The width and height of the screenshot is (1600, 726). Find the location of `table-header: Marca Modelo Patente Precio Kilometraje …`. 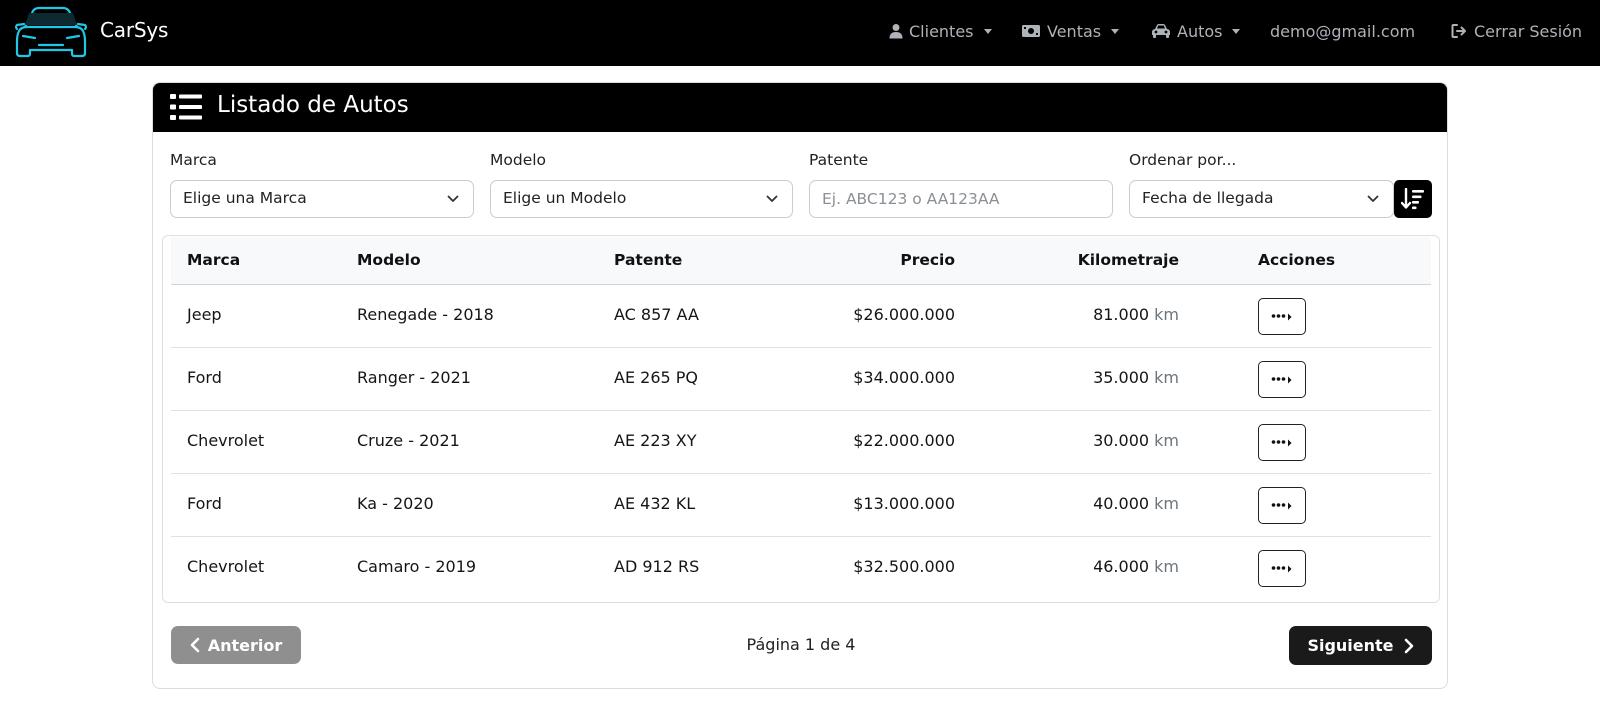

table-header: Marca Modelo Patente Precio Kilometraje … is located at coordinates (801, 261).